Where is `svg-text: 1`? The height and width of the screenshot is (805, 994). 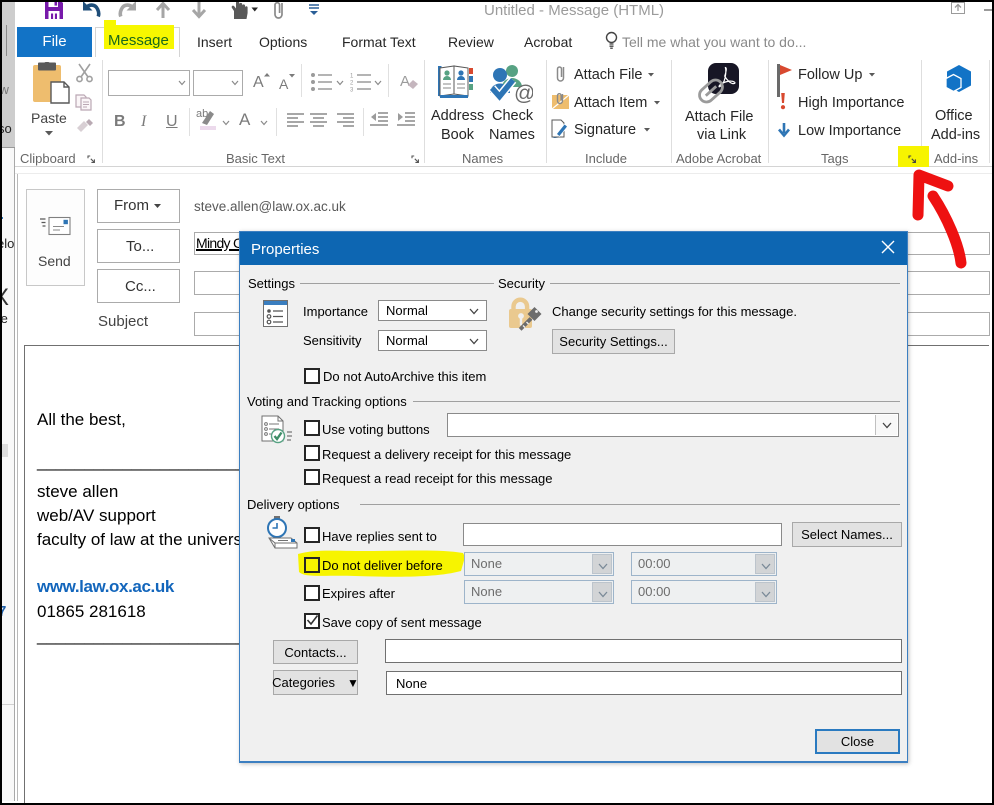 svg-text: 1 is located at coordinates (352, 77).